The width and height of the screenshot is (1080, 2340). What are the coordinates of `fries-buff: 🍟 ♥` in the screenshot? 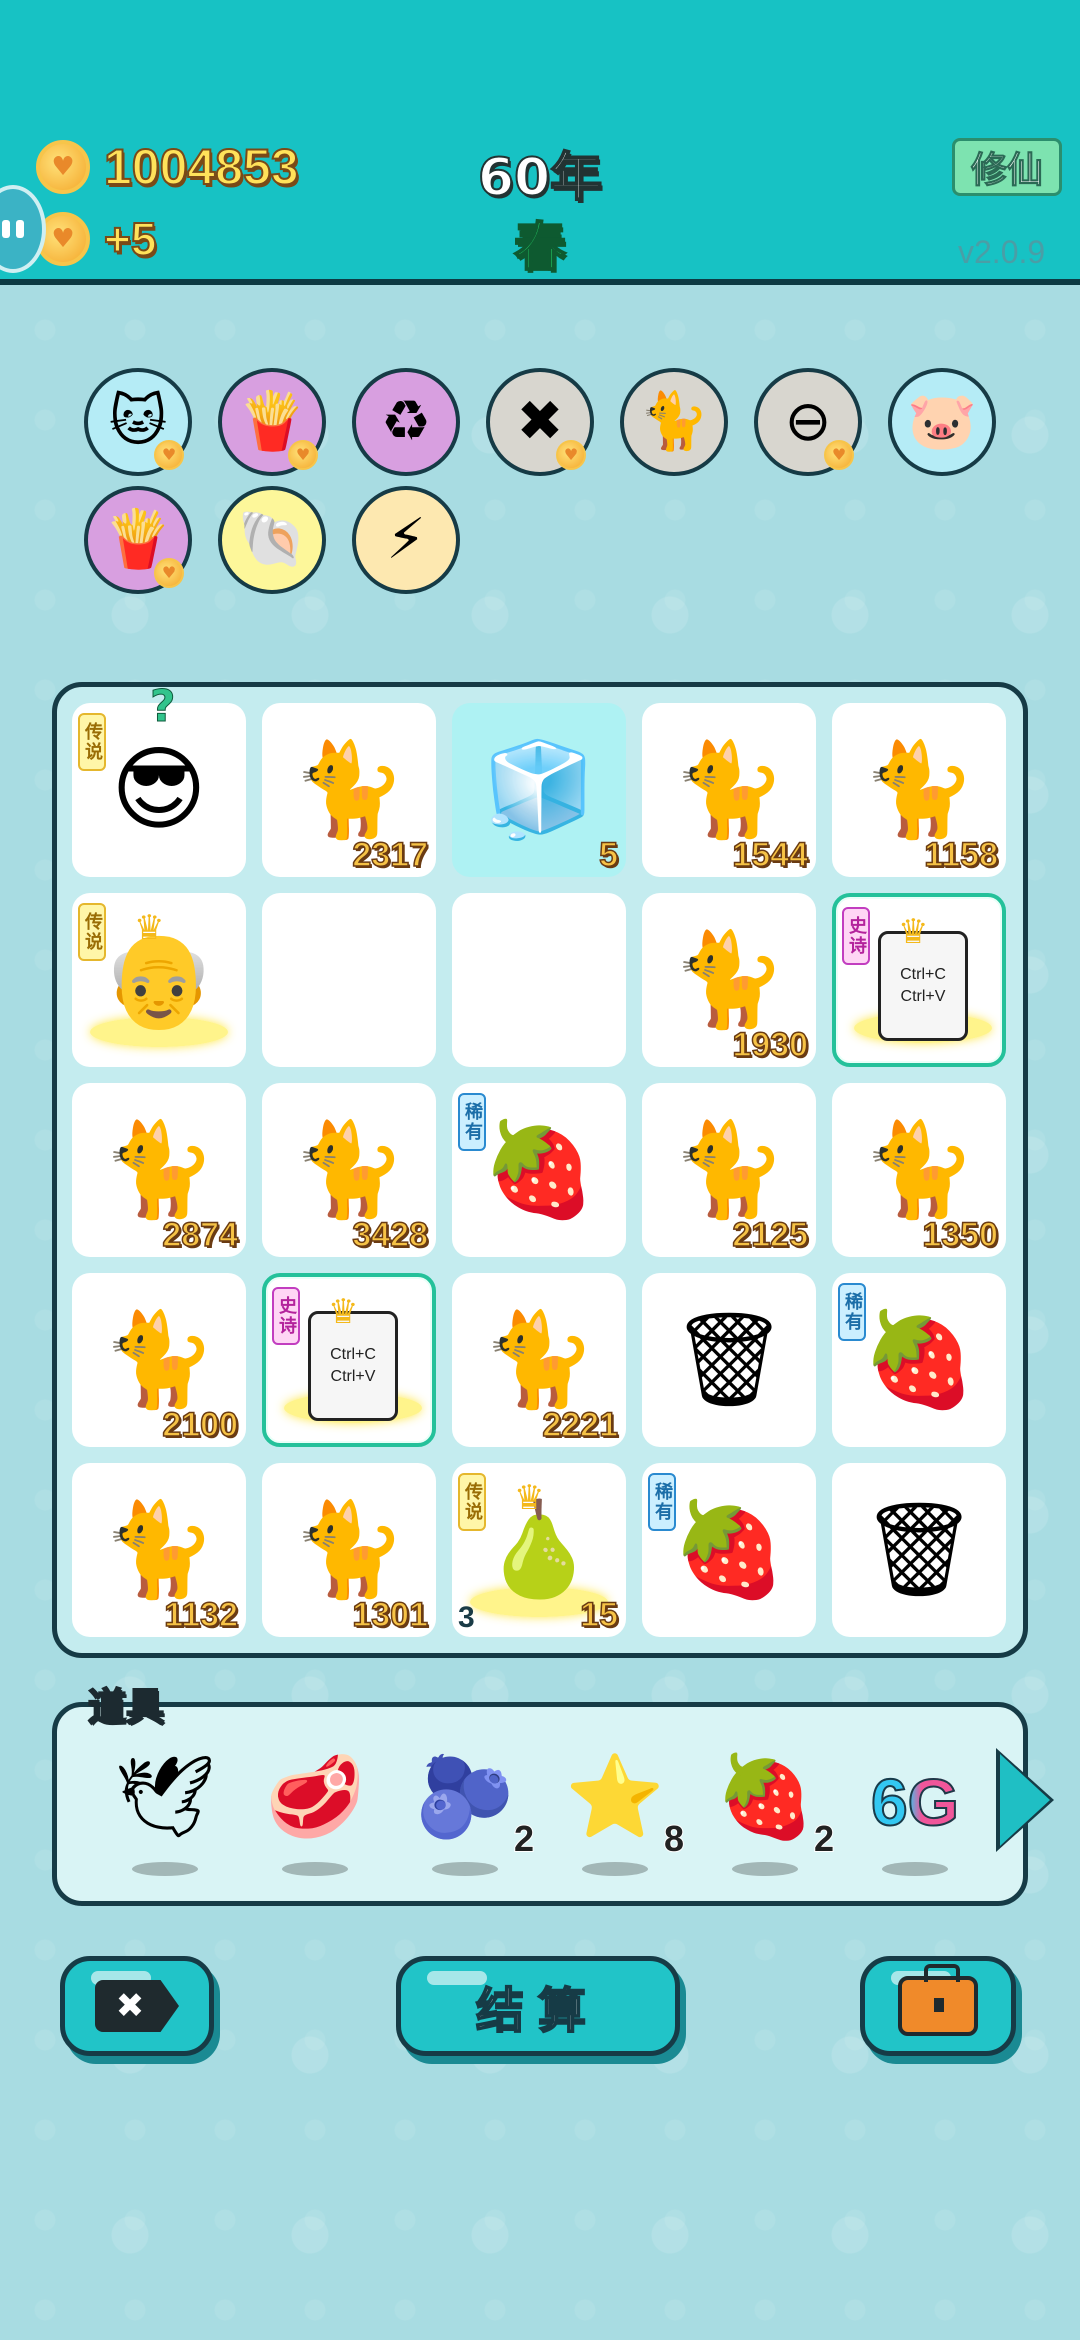 It's located at (272, 422).